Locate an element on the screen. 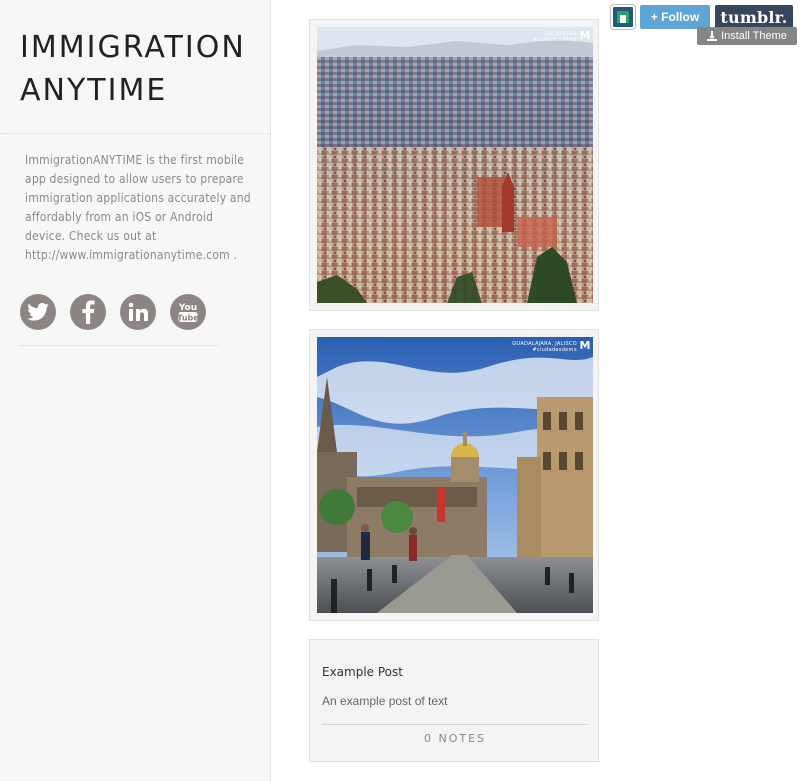  linkedin-icon is located at coordinates (138, 311).